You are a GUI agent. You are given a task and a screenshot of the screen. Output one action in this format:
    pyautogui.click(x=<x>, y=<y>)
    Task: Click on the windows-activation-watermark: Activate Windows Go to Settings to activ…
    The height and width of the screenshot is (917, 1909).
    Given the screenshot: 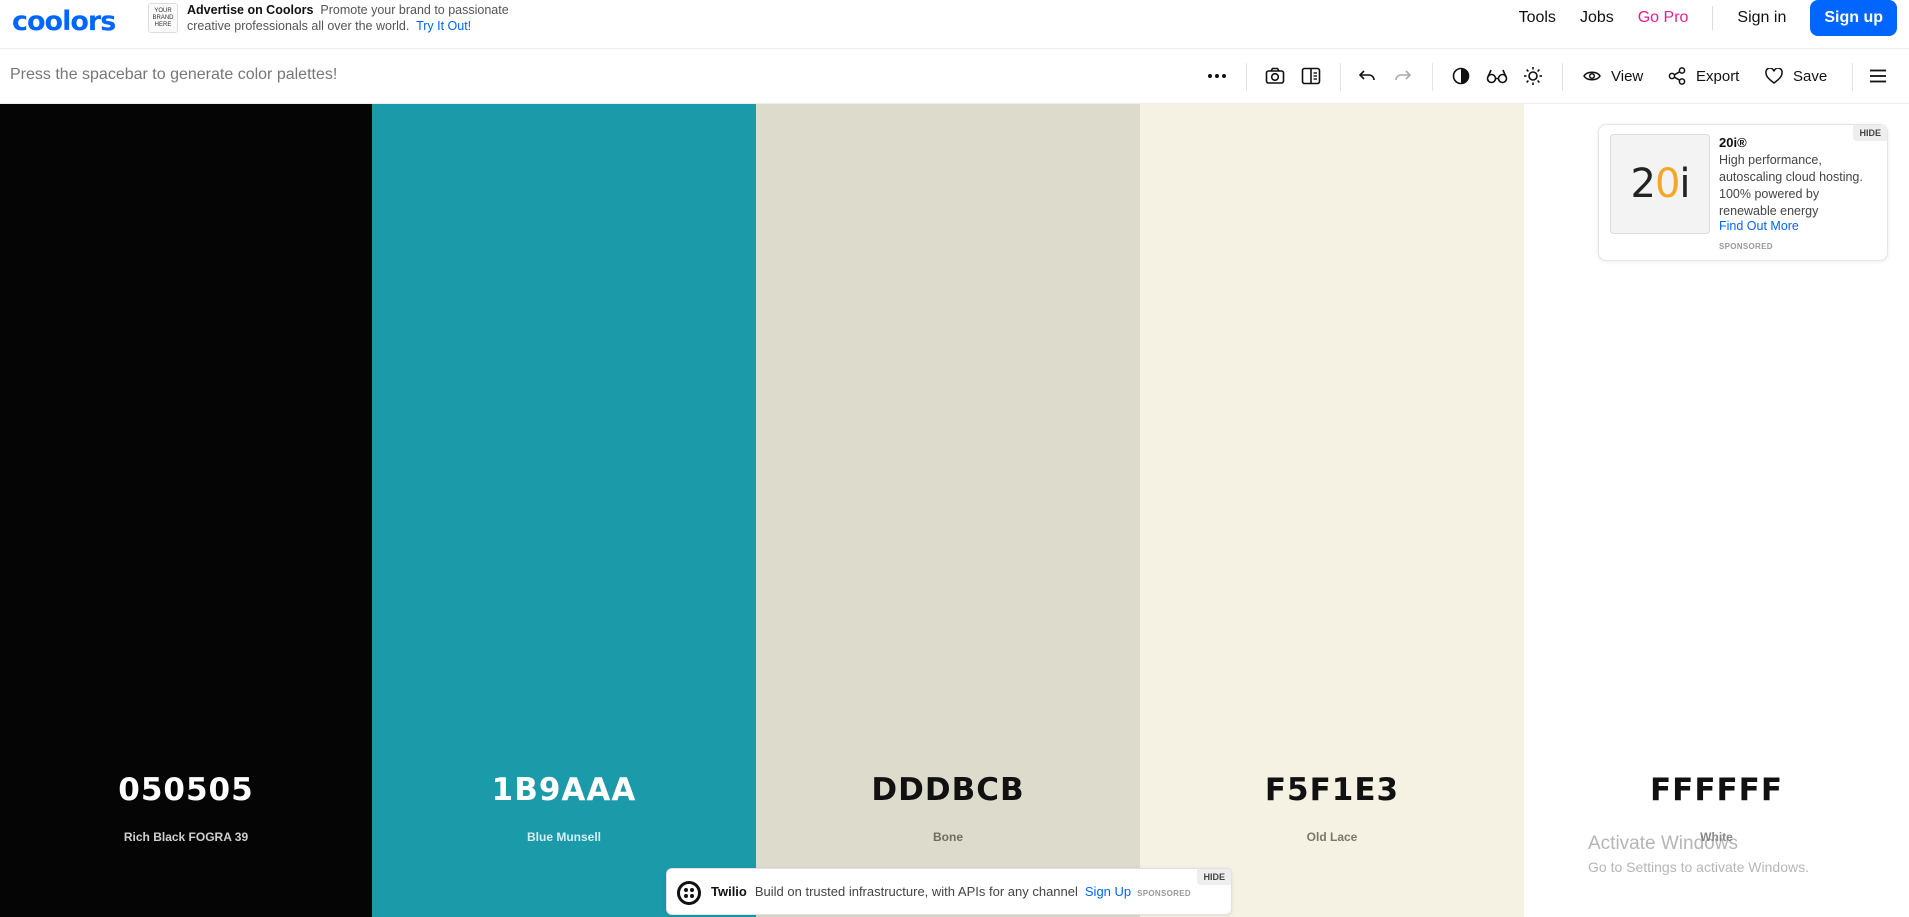 What is the action you would take?
    pyautogui.click(x=1698, y=854)
    